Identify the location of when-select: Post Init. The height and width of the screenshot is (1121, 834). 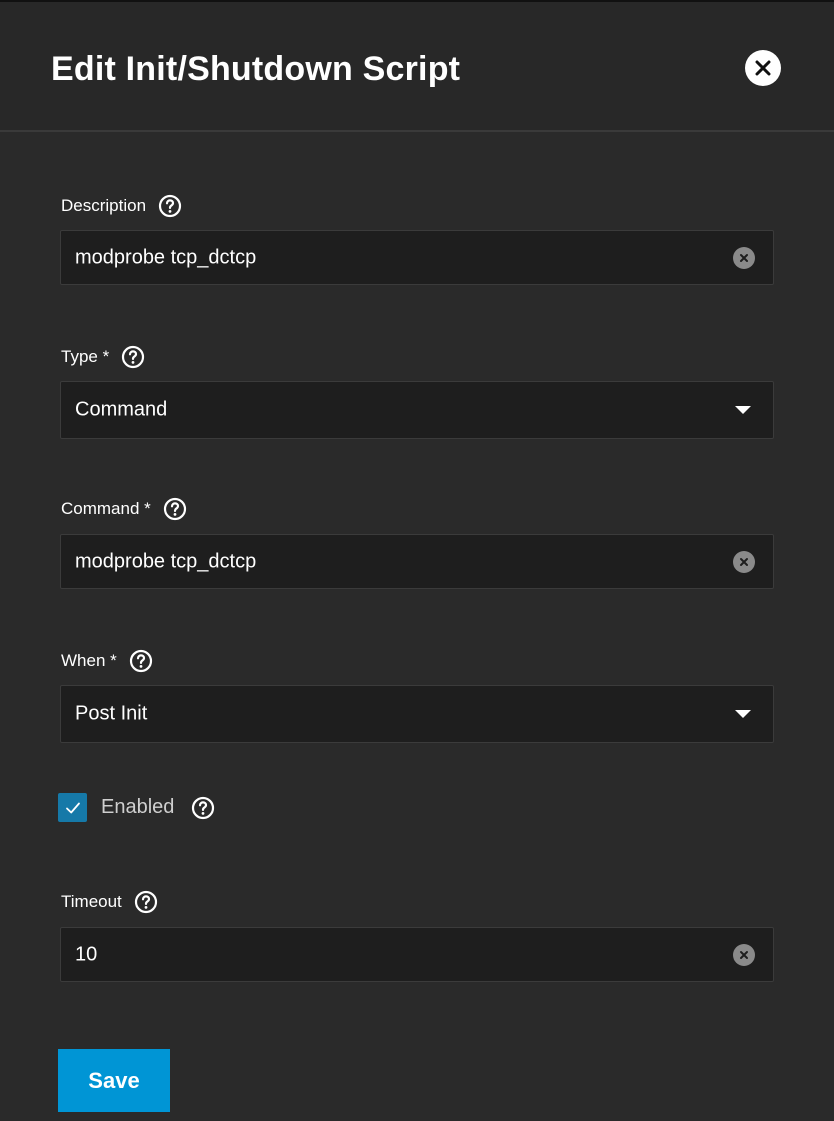
(417, 714).